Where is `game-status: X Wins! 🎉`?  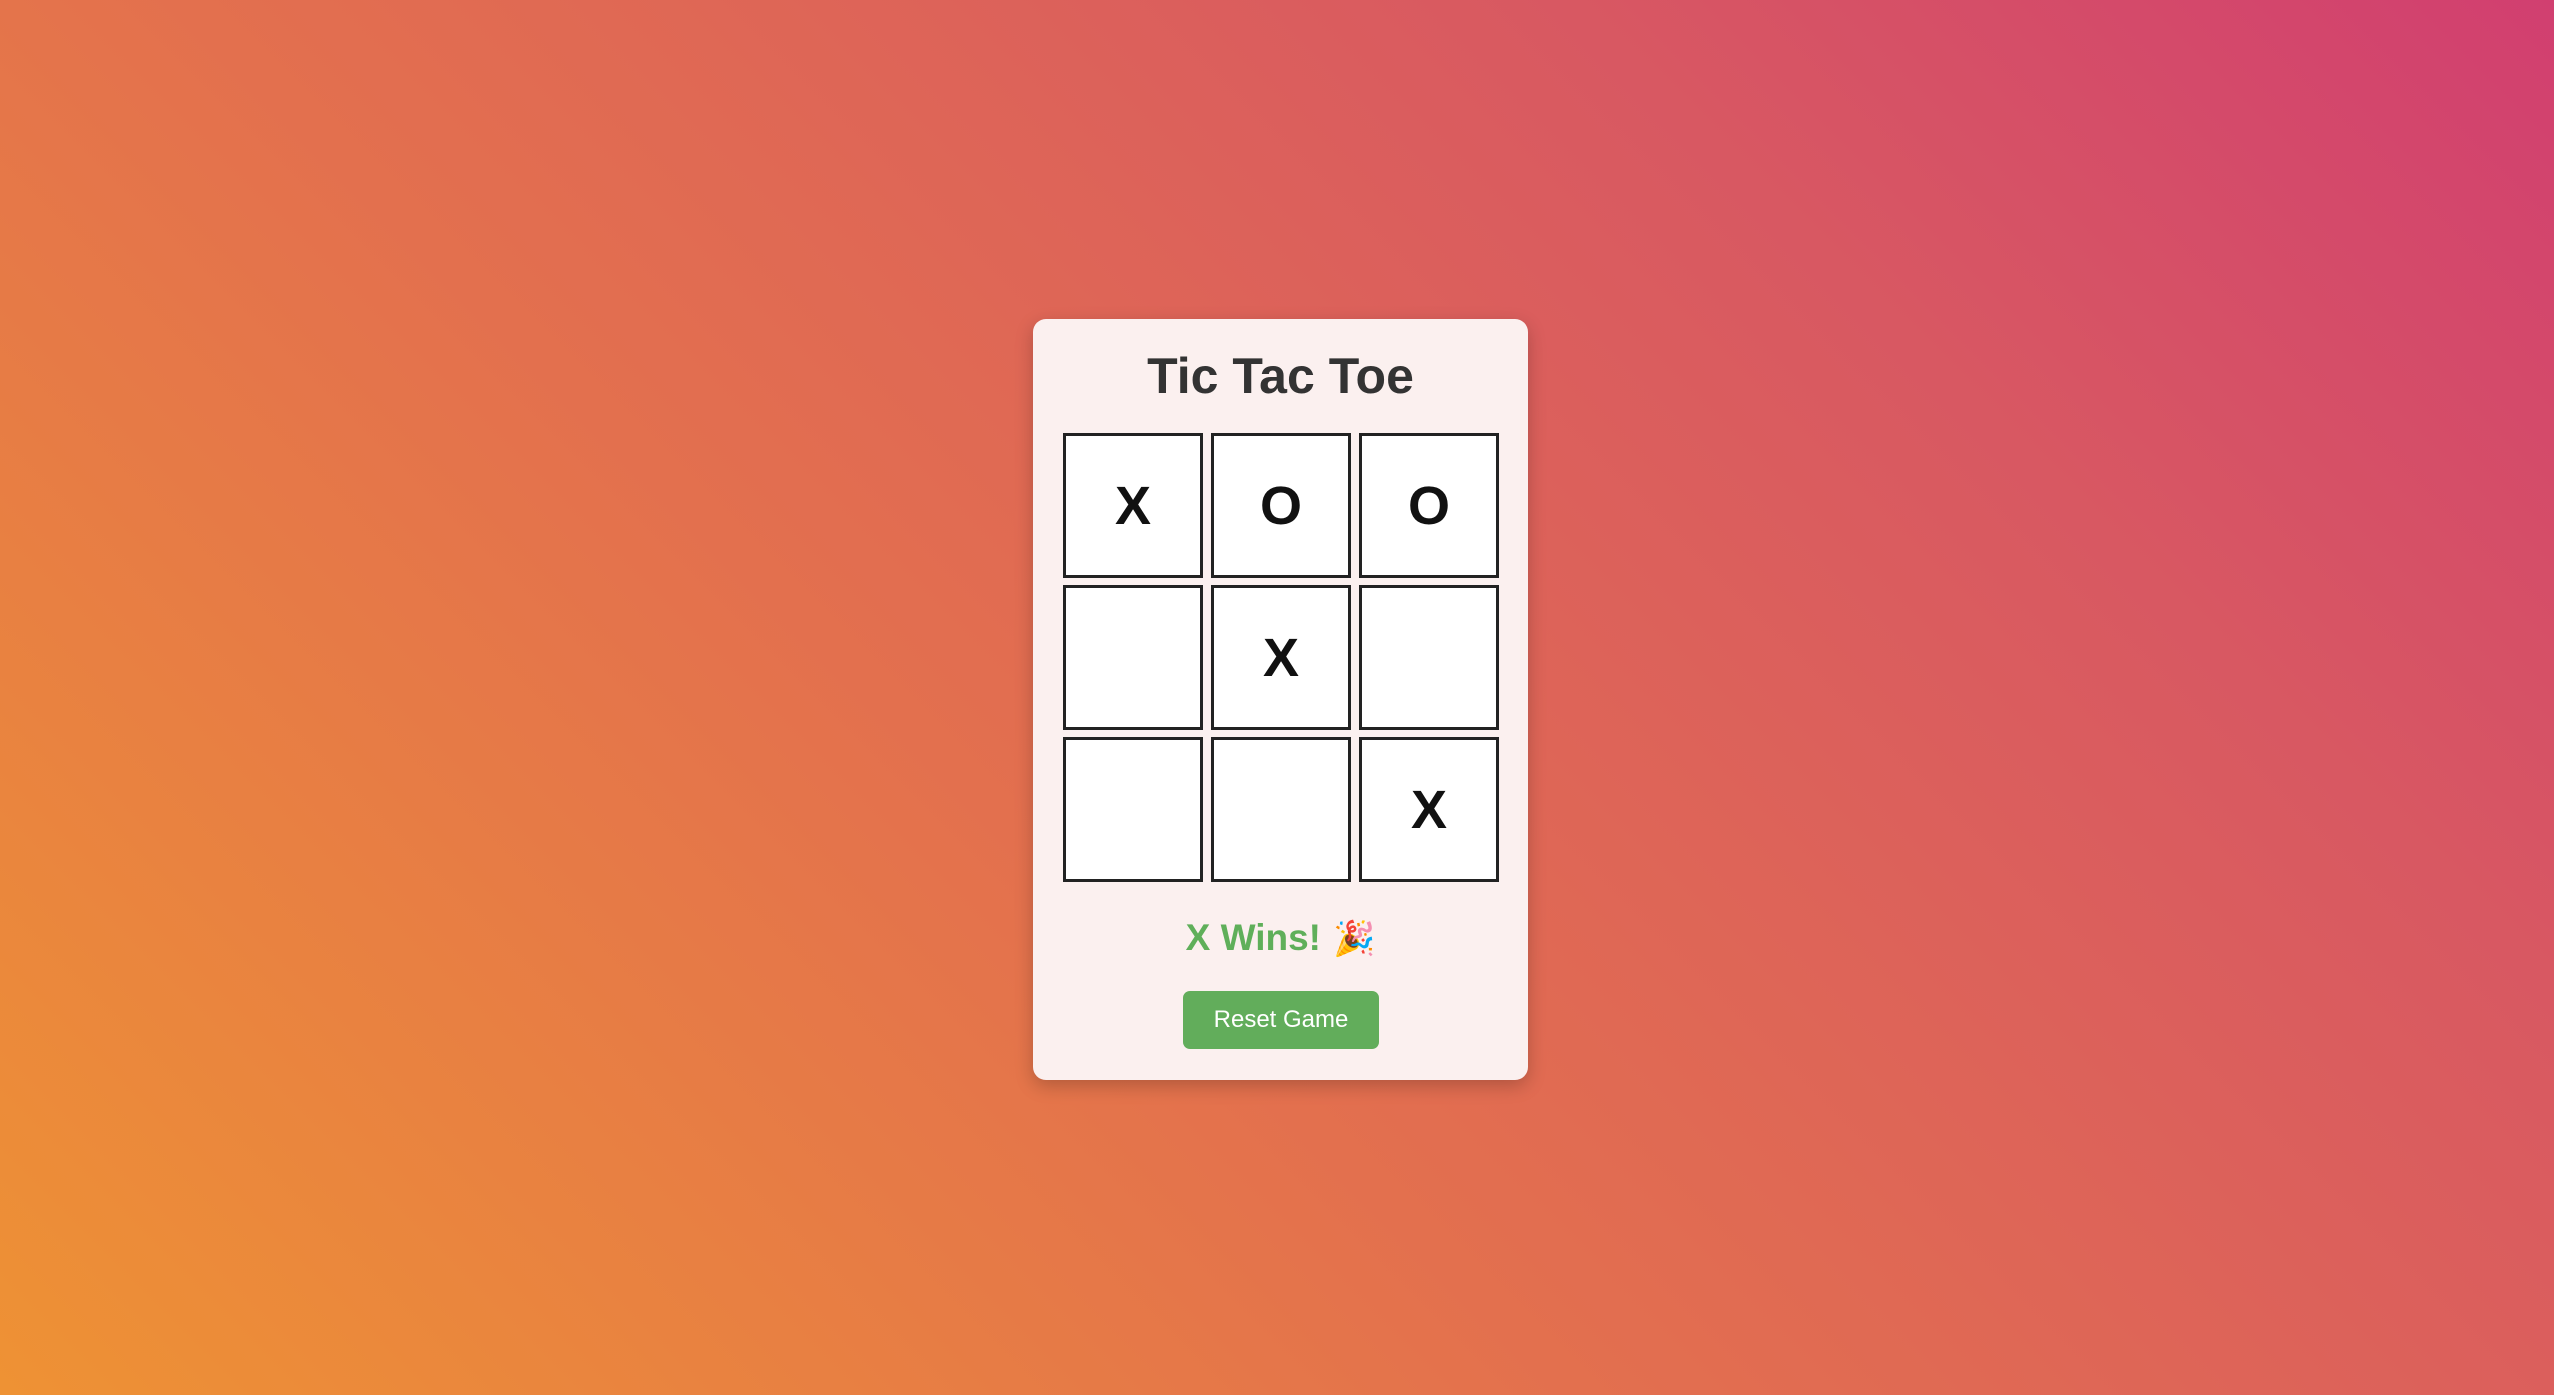
game-status: X Wins! 🎉 is located at coordinates (1280, 938).